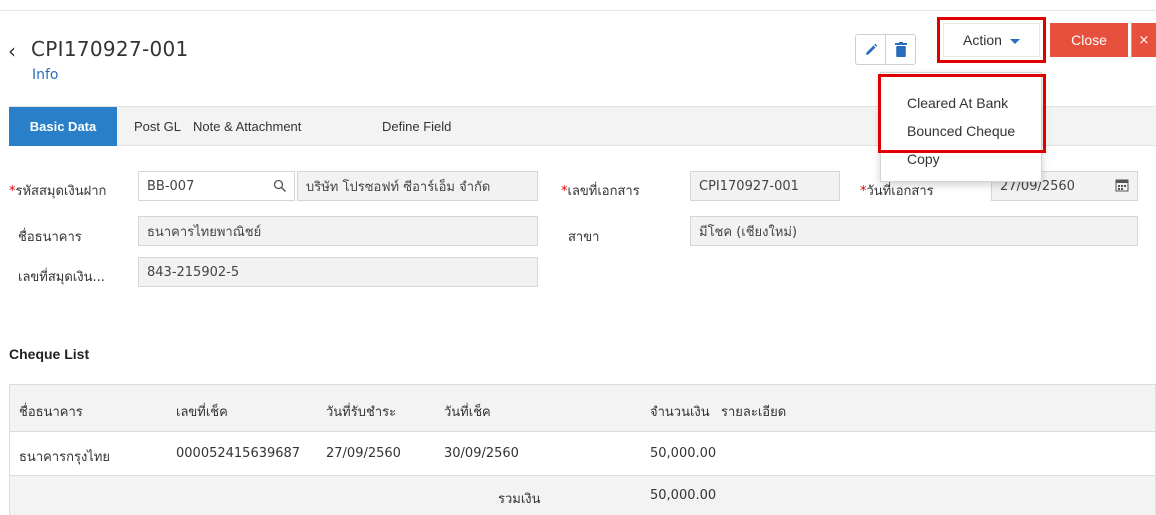 The width and height of the screenshot is (1156, 515). Describe the element at coordinates (914, 231) in the screenshot. I see `branch-field: มีโชค (เชียงใหม่)` at that location.